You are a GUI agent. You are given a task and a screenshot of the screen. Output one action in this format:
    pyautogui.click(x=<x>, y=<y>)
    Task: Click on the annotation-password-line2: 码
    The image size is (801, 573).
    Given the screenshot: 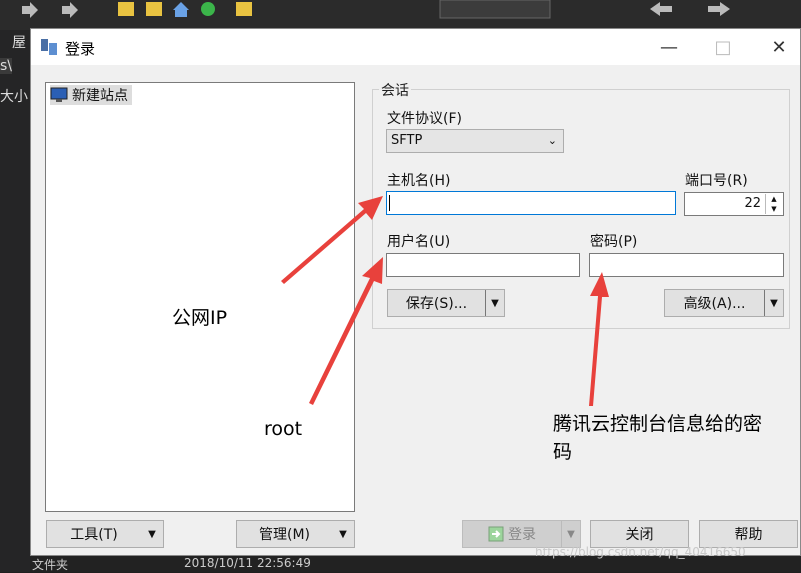 What is the action you would take?
    pyautogui.click(x=563, y=452)
    